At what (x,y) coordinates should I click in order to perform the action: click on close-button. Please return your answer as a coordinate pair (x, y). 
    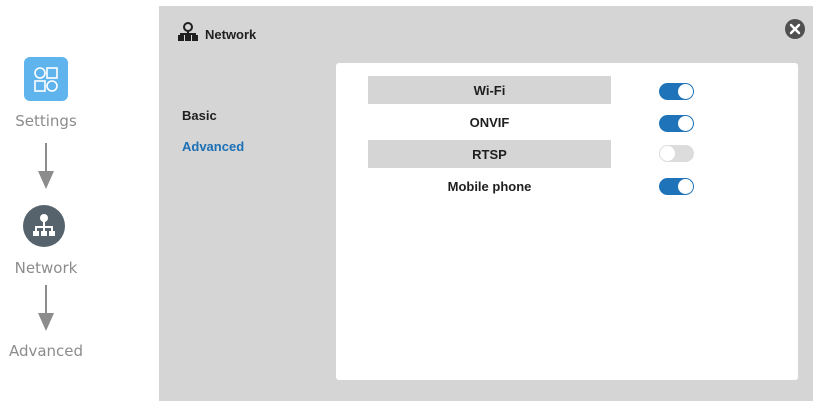
    Looking at the image, I should click on (795, 29).